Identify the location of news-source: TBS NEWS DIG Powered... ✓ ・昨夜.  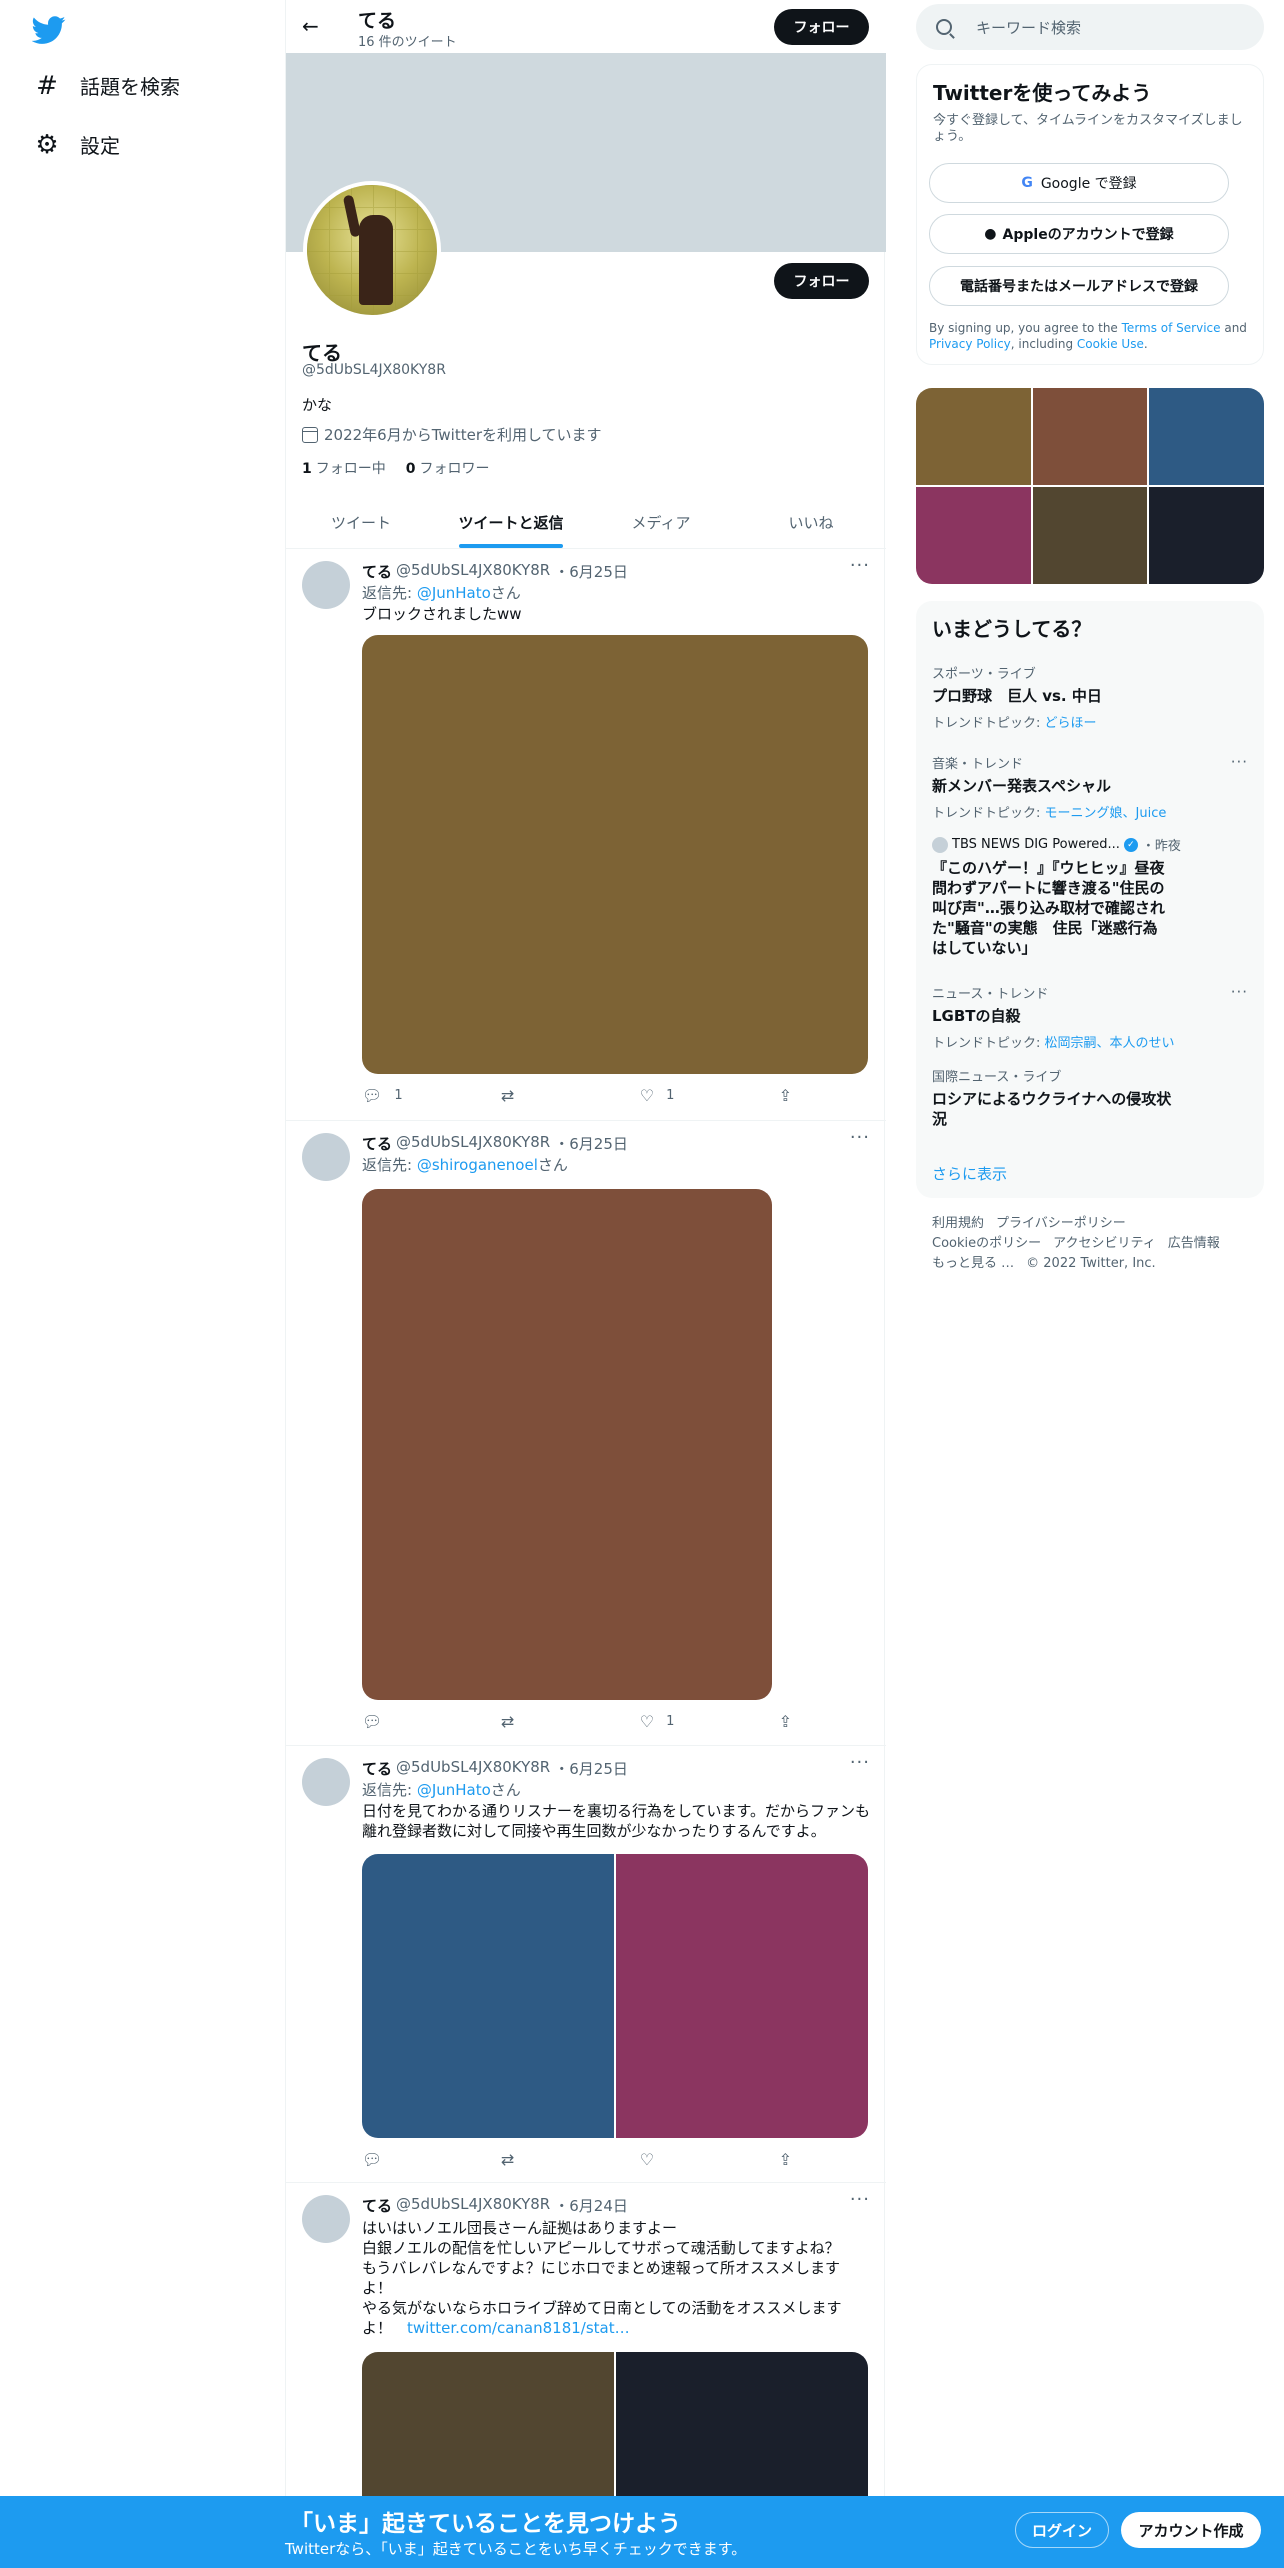
(1090, 844).